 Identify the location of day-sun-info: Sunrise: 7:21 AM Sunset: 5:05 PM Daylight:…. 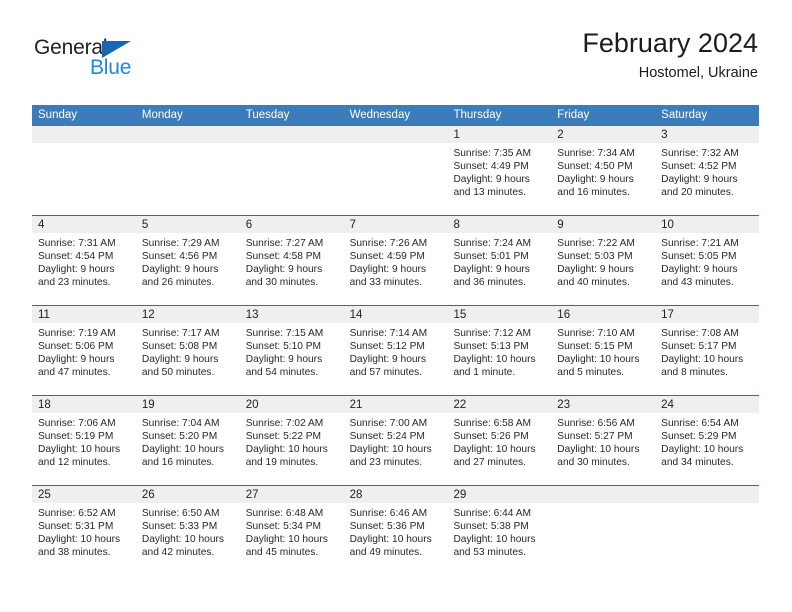
(707, 261).